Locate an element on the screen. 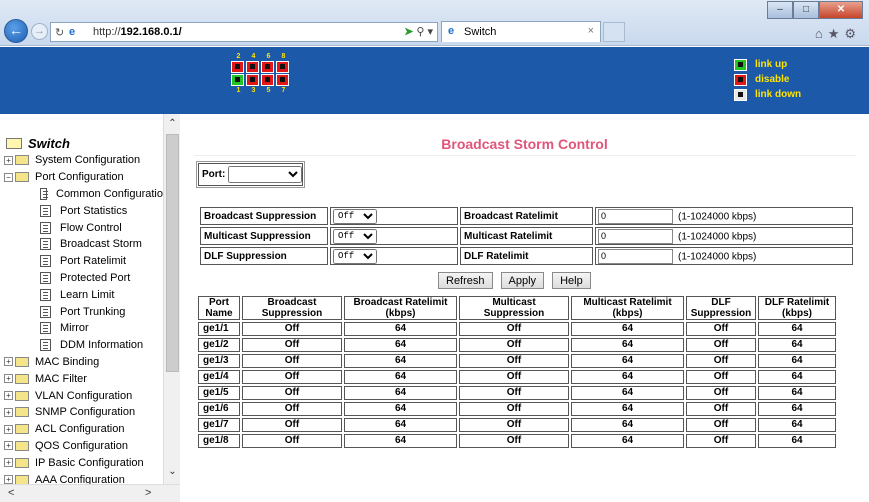  search-icon: ⚲ is located at coordinates (420, 32).